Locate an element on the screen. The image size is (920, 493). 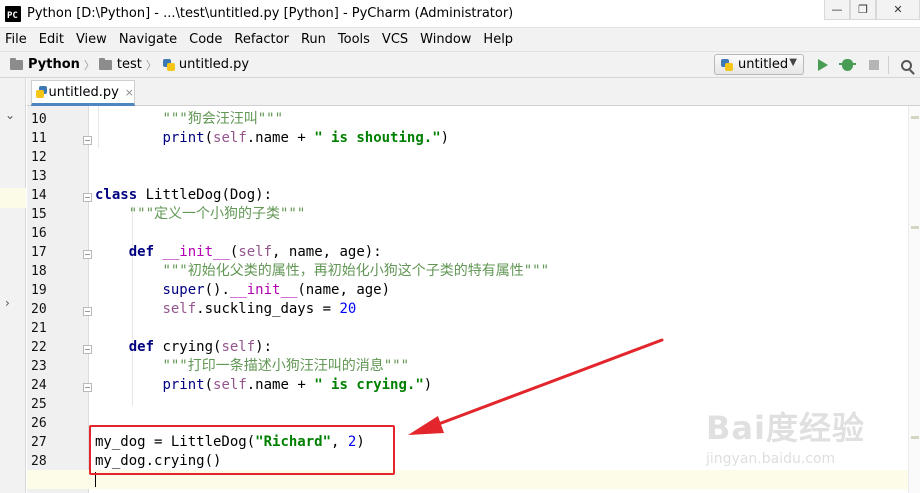
breadcrumb-project: Python 〉 is located at coordinates (48, 65).